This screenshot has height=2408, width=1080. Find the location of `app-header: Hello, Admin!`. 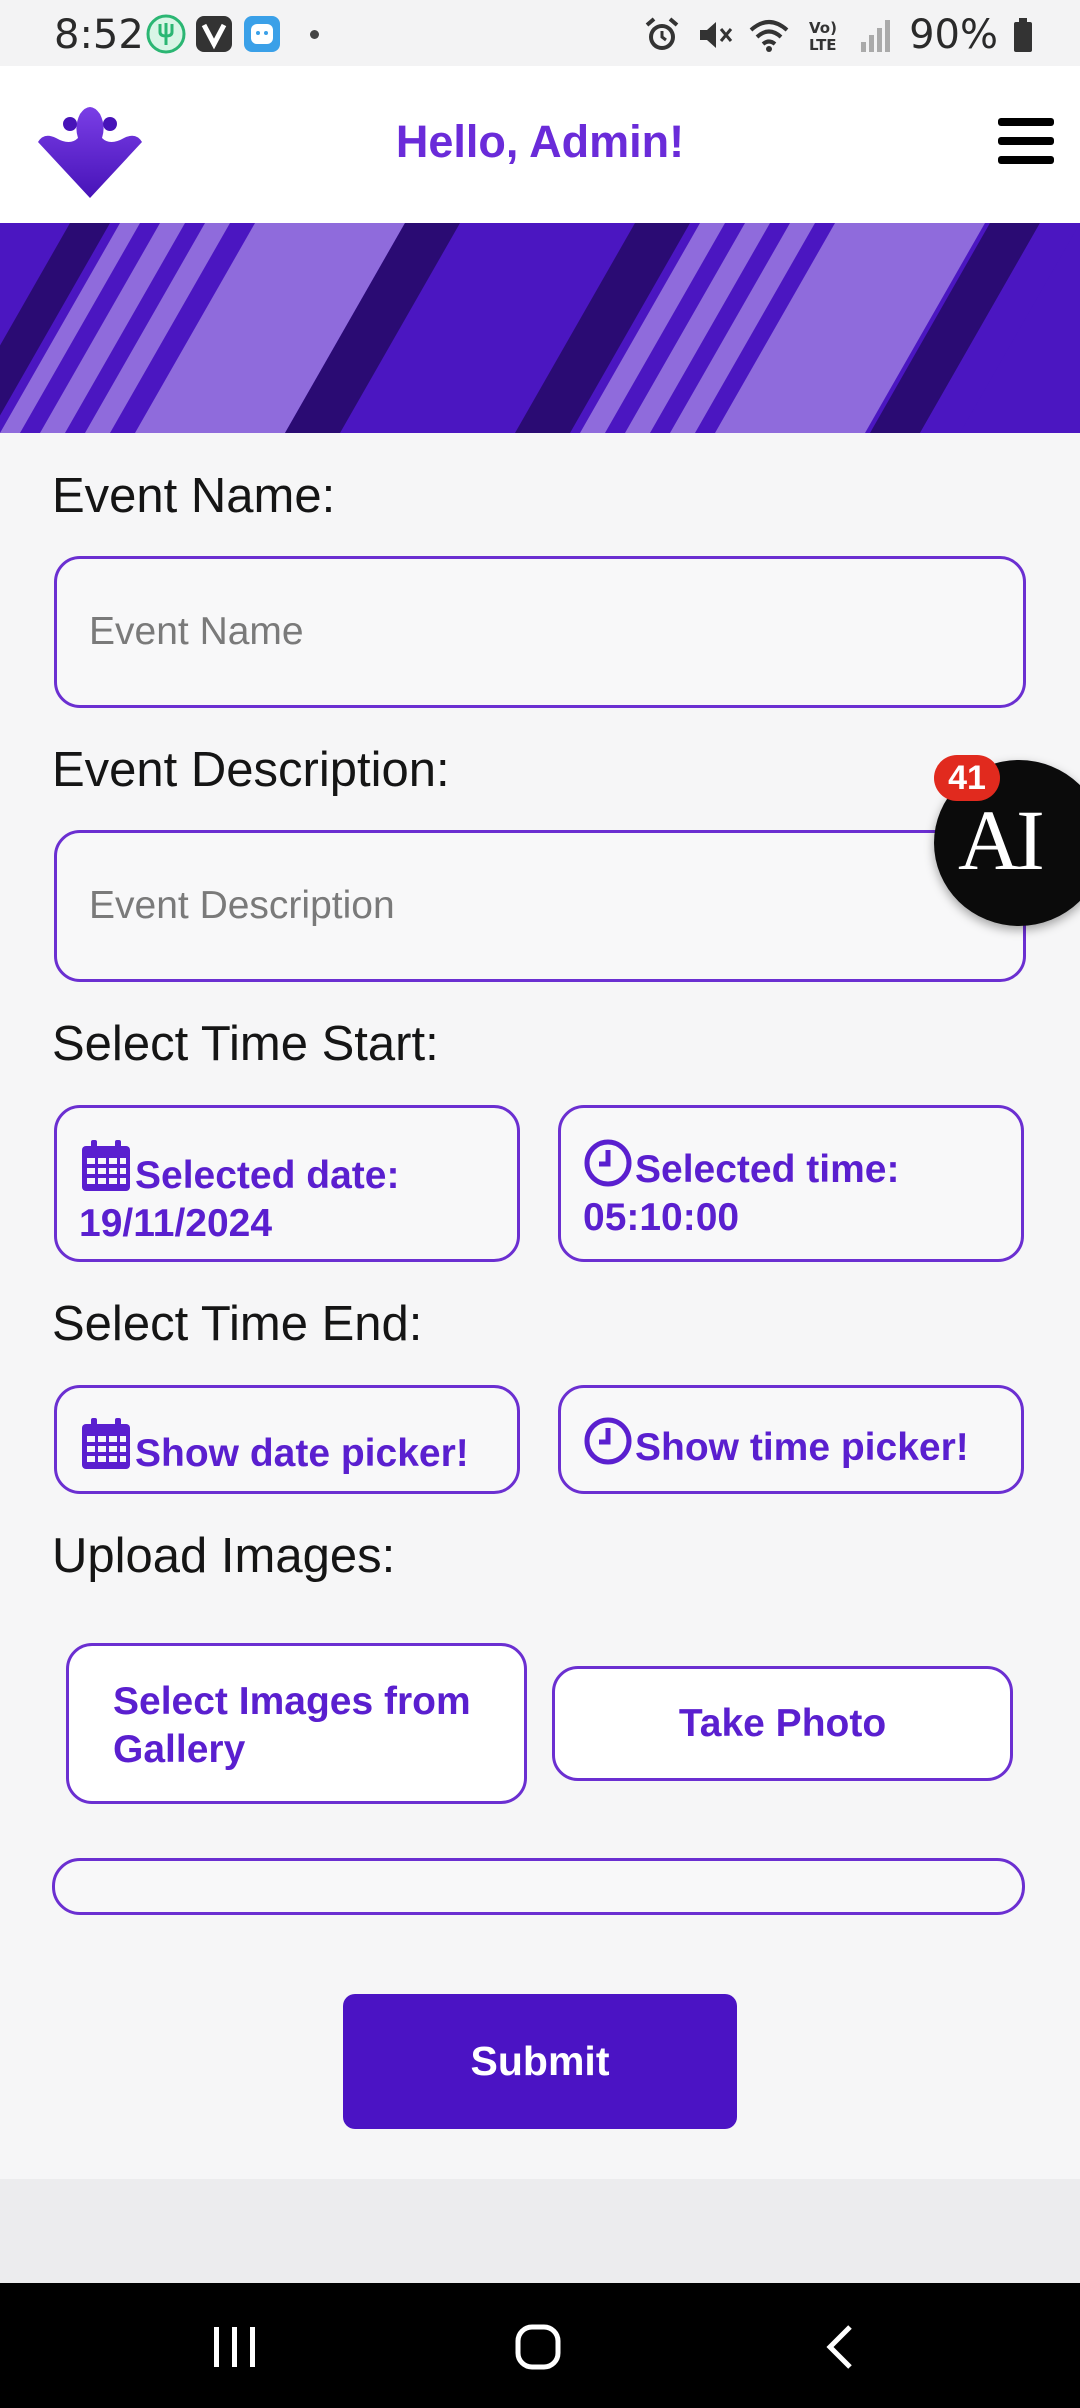

app-header: Hello, Admin! is located at coordinates (540, 144).